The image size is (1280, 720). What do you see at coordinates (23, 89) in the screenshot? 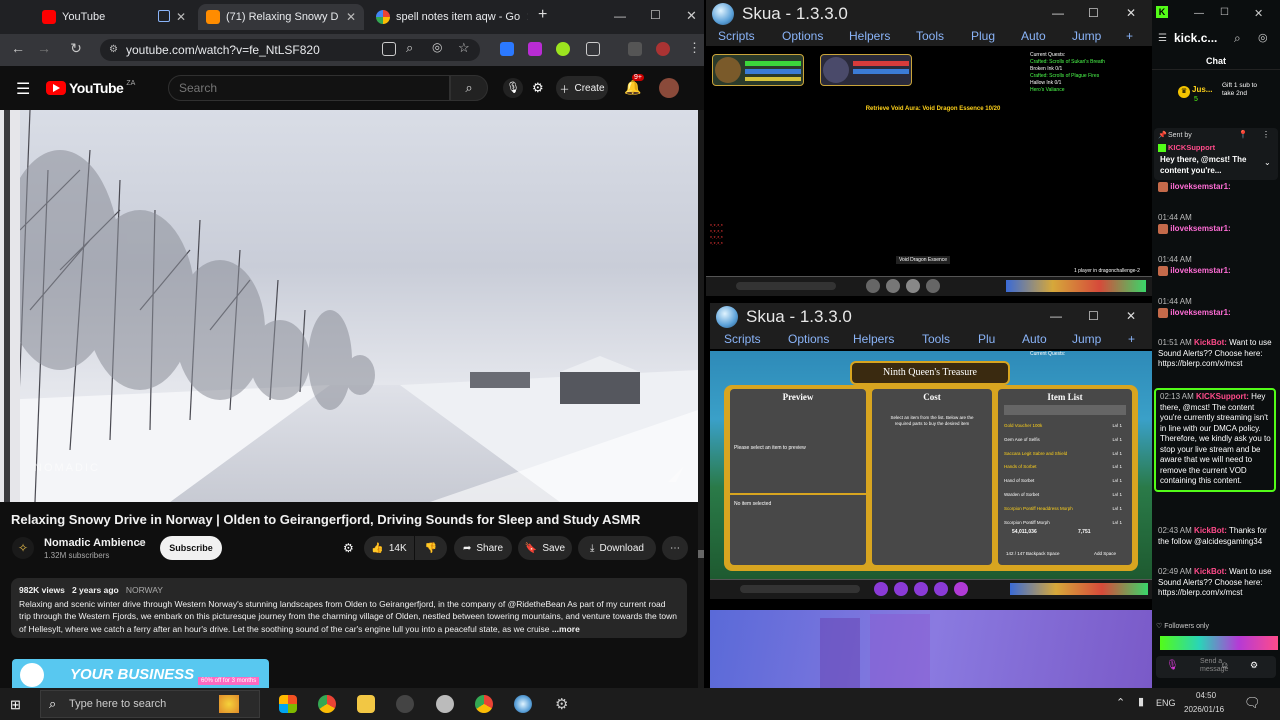
I see `hamburger-menu-icon: ☰` at bounding box center [23, 89].